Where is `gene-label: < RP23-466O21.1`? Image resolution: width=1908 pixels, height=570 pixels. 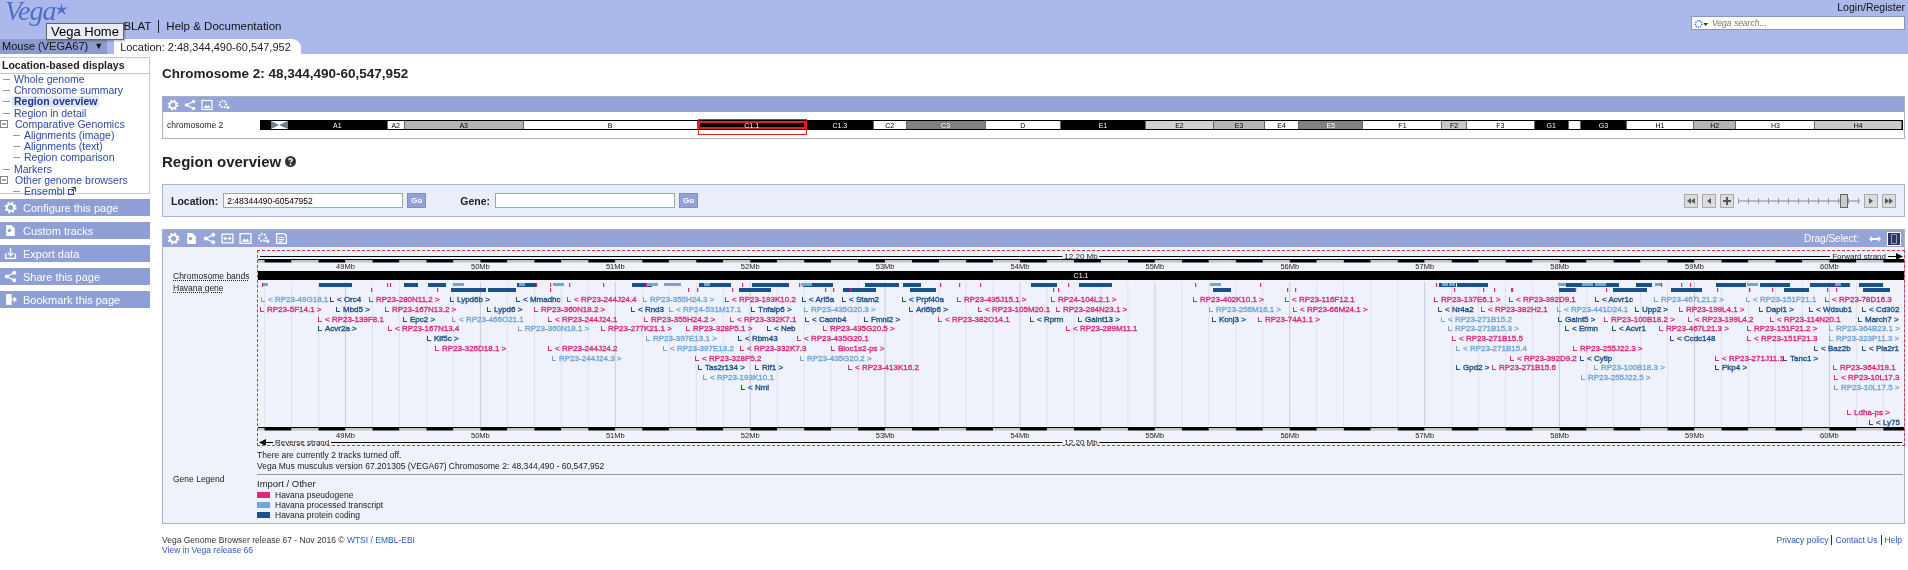 gene-label: < RP23-466O21.1 is located at coordinates (488, 319).